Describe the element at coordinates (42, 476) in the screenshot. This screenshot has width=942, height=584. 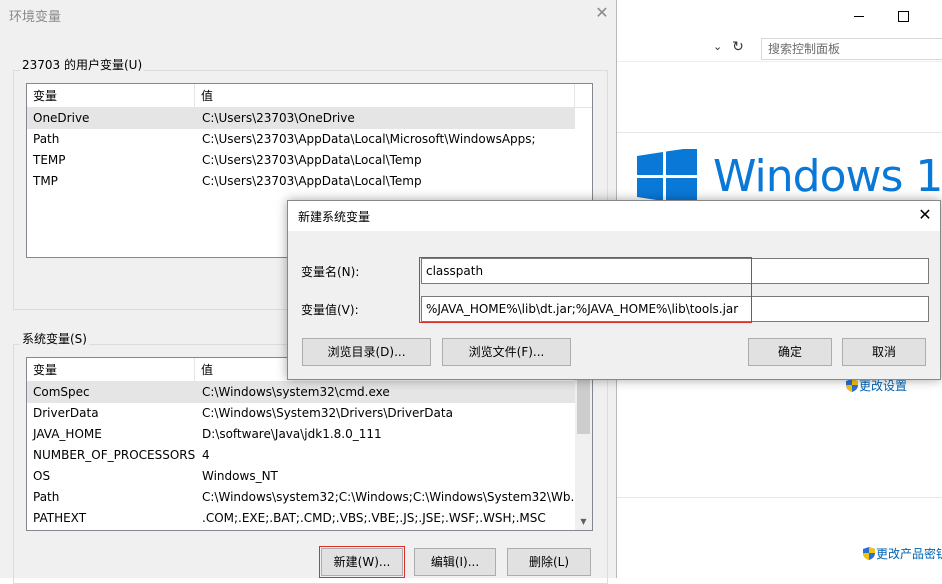
I see `var-name: OS` at that location.